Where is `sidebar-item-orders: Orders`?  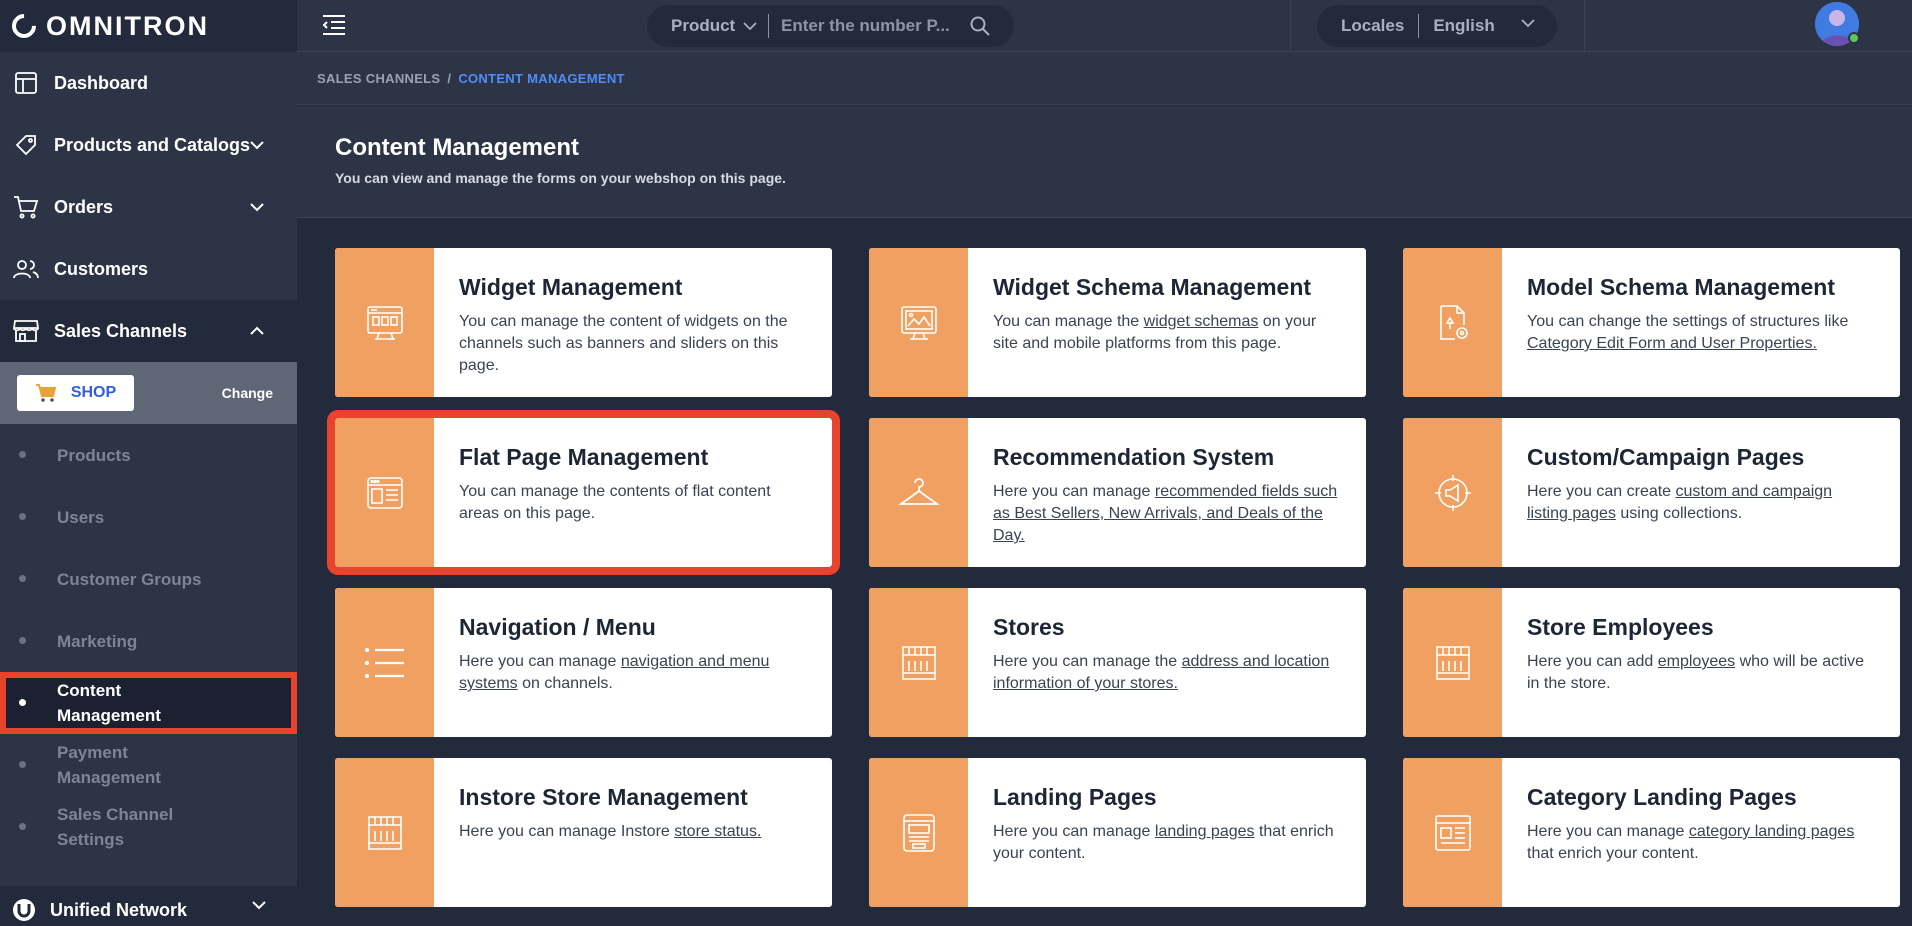 sidebar-item-orders: Orders is located at coordinates (148, 207).